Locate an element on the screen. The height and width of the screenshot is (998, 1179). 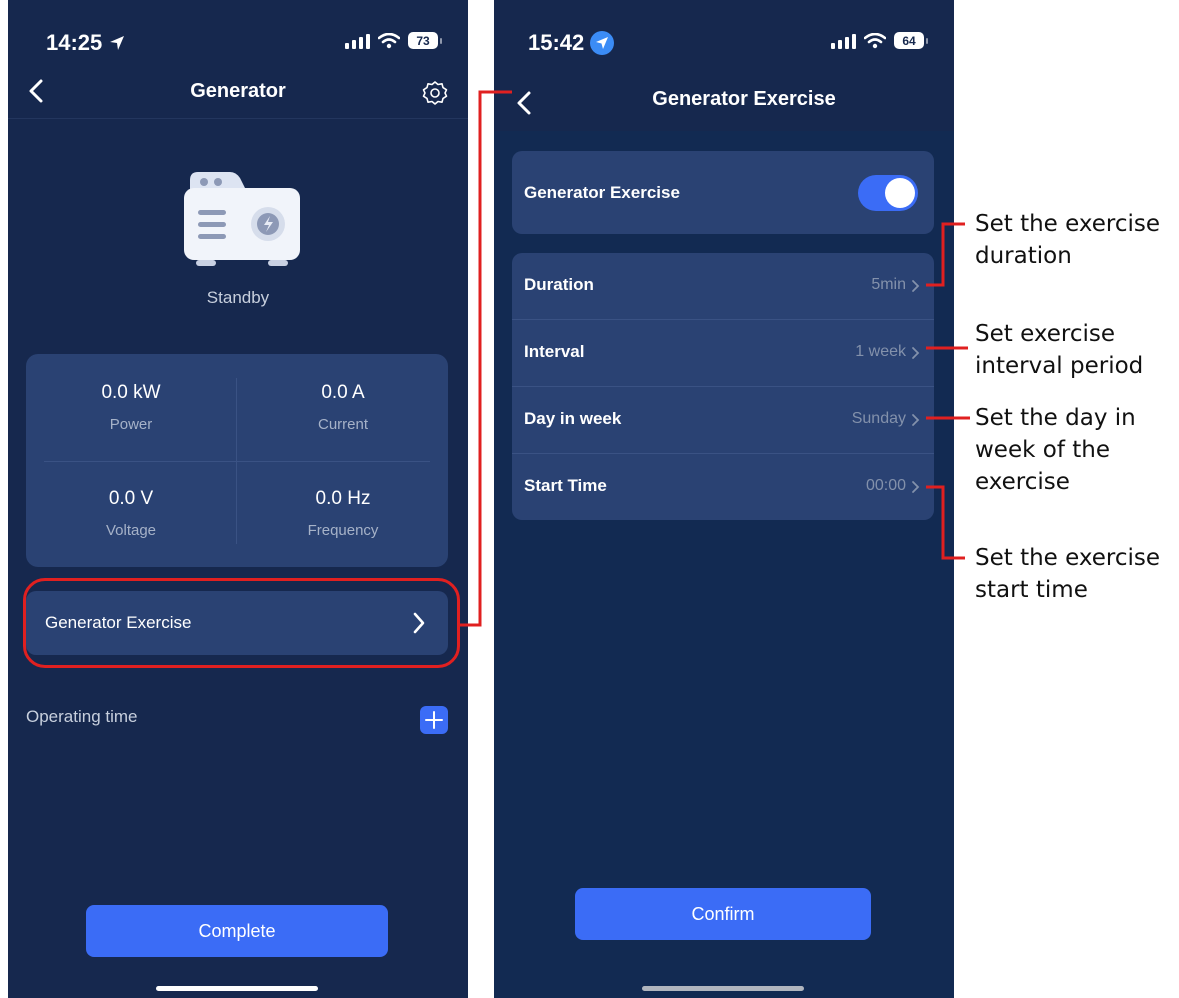
annotation-interval: Set exercise interval period is located at coordinates (1059, 350).